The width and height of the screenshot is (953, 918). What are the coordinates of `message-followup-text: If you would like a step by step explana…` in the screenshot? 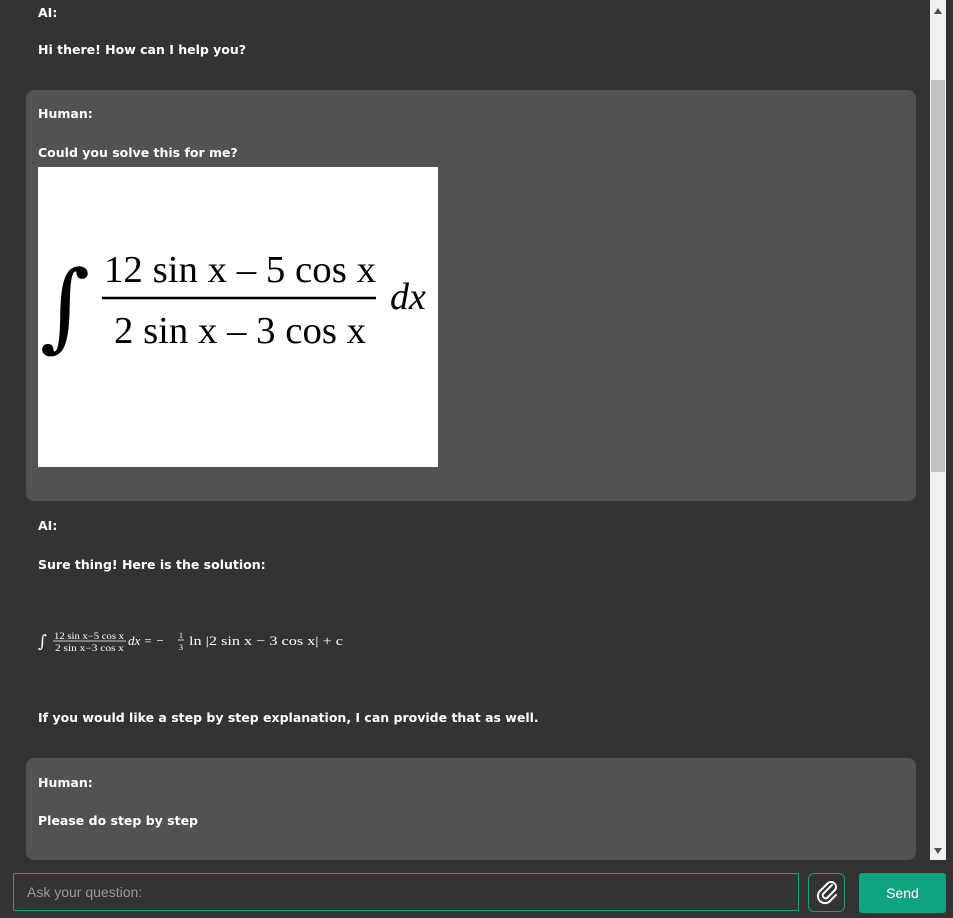 It's located at (288, 717).